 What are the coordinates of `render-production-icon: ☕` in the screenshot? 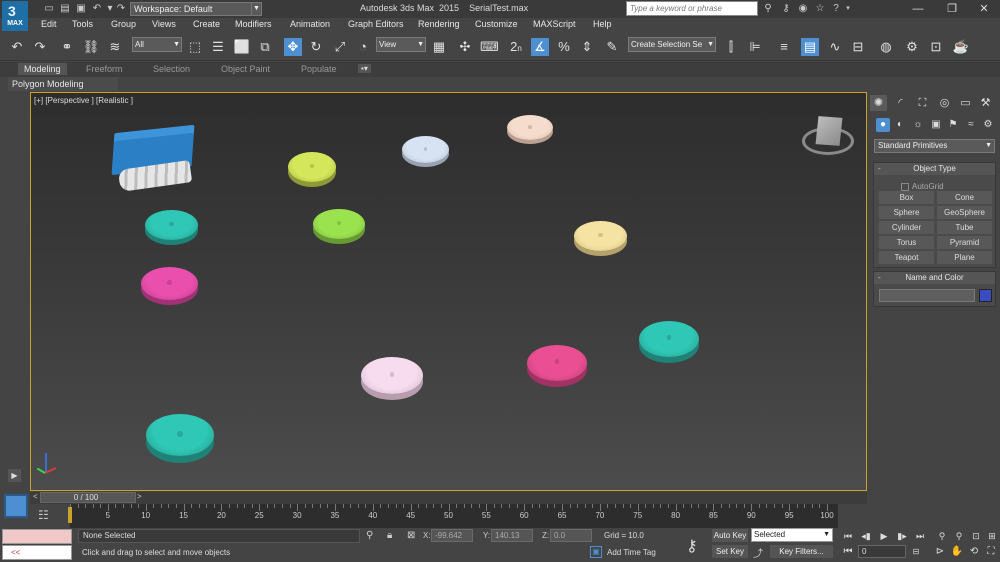 It's located at (961, 47).